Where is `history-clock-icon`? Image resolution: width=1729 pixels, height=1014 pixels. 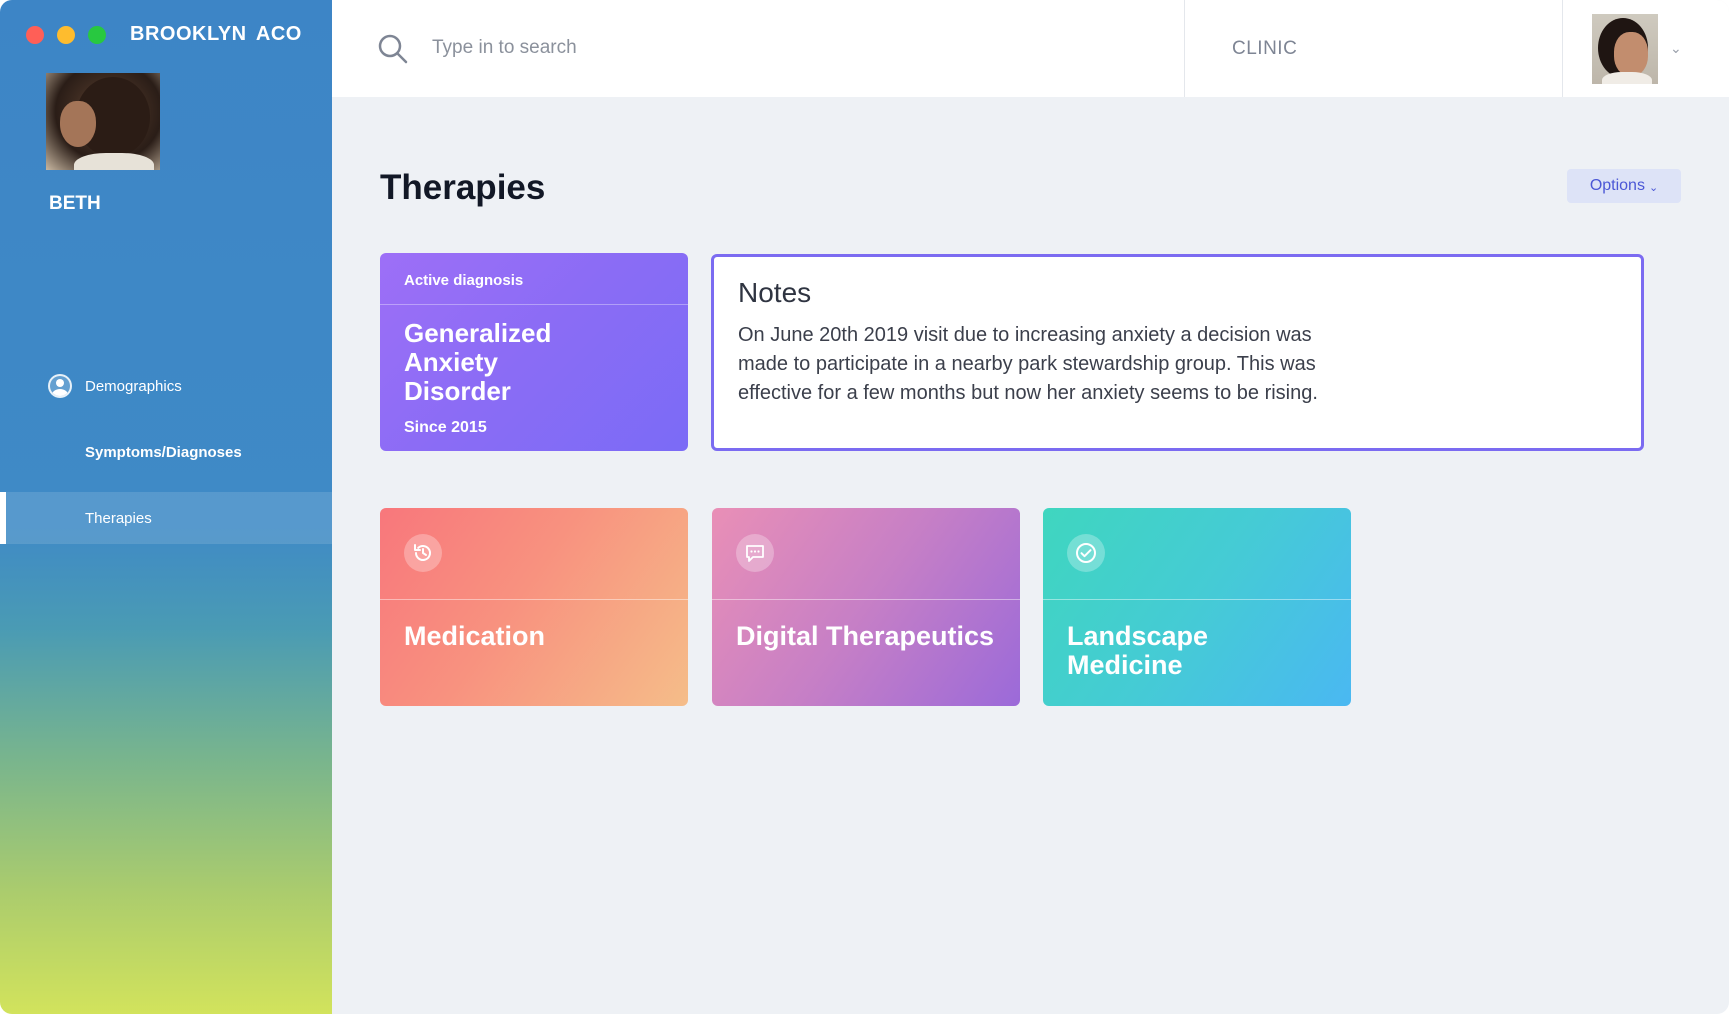
history-clock-icon is located at coordinates (423, 553).